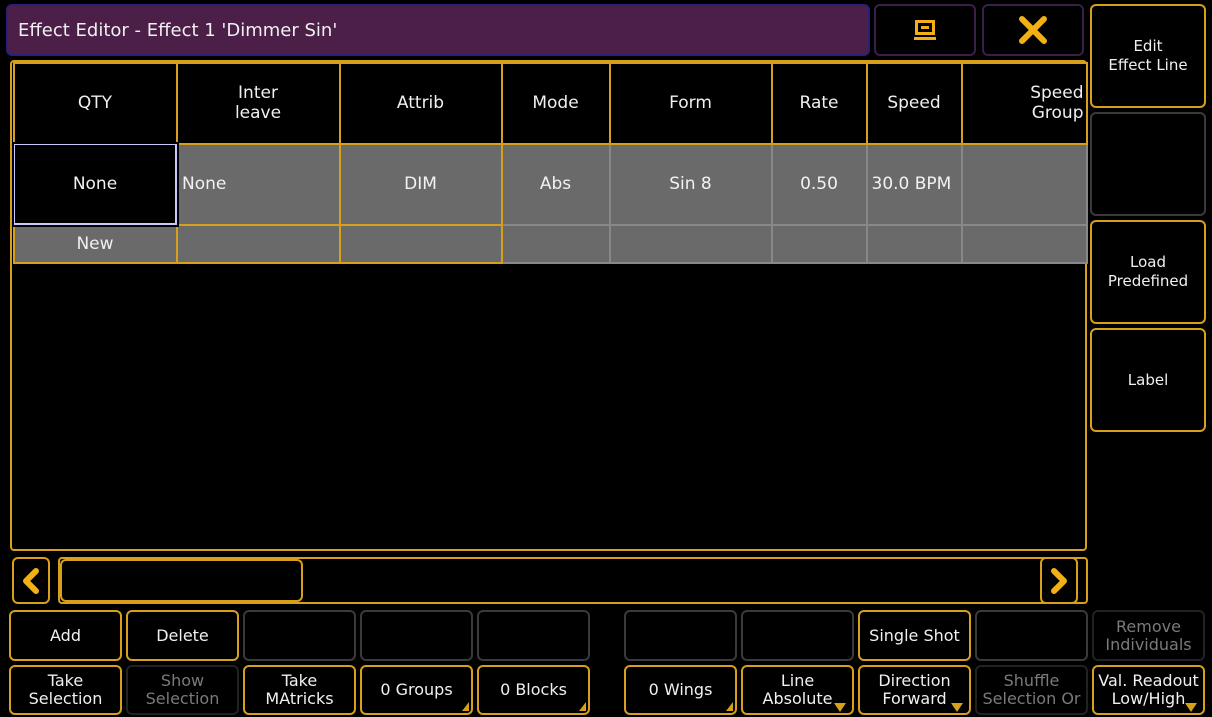  I want to click on side-empty-button, so click(1148, 164).